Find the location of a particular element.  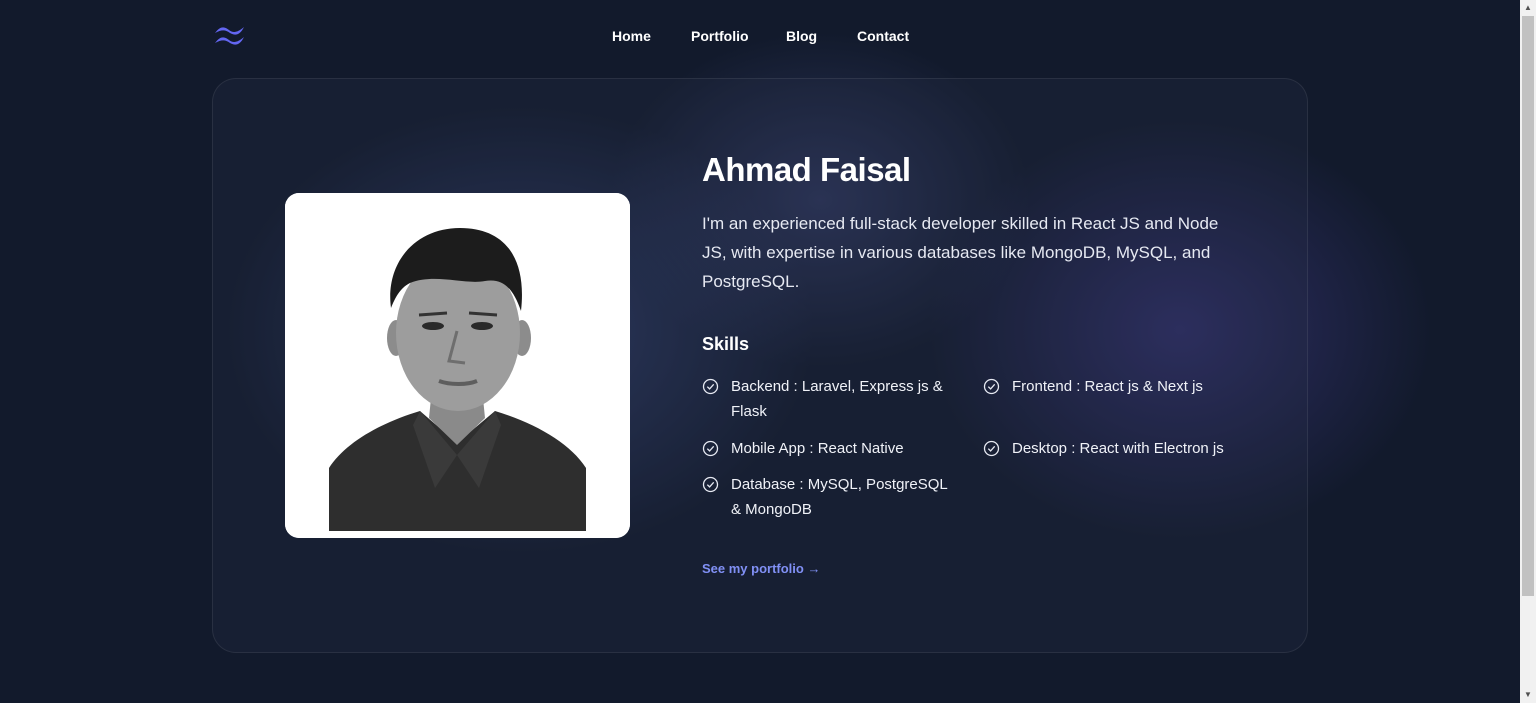

skill-item-mobile: Mobile App : React Native is located at coordinates (827, 448).